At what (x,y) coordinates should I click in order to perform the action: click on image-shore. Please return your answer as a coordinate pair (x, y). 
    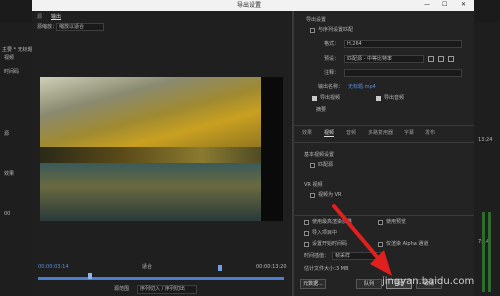
    Looking at the image, I should click on (161, 155).